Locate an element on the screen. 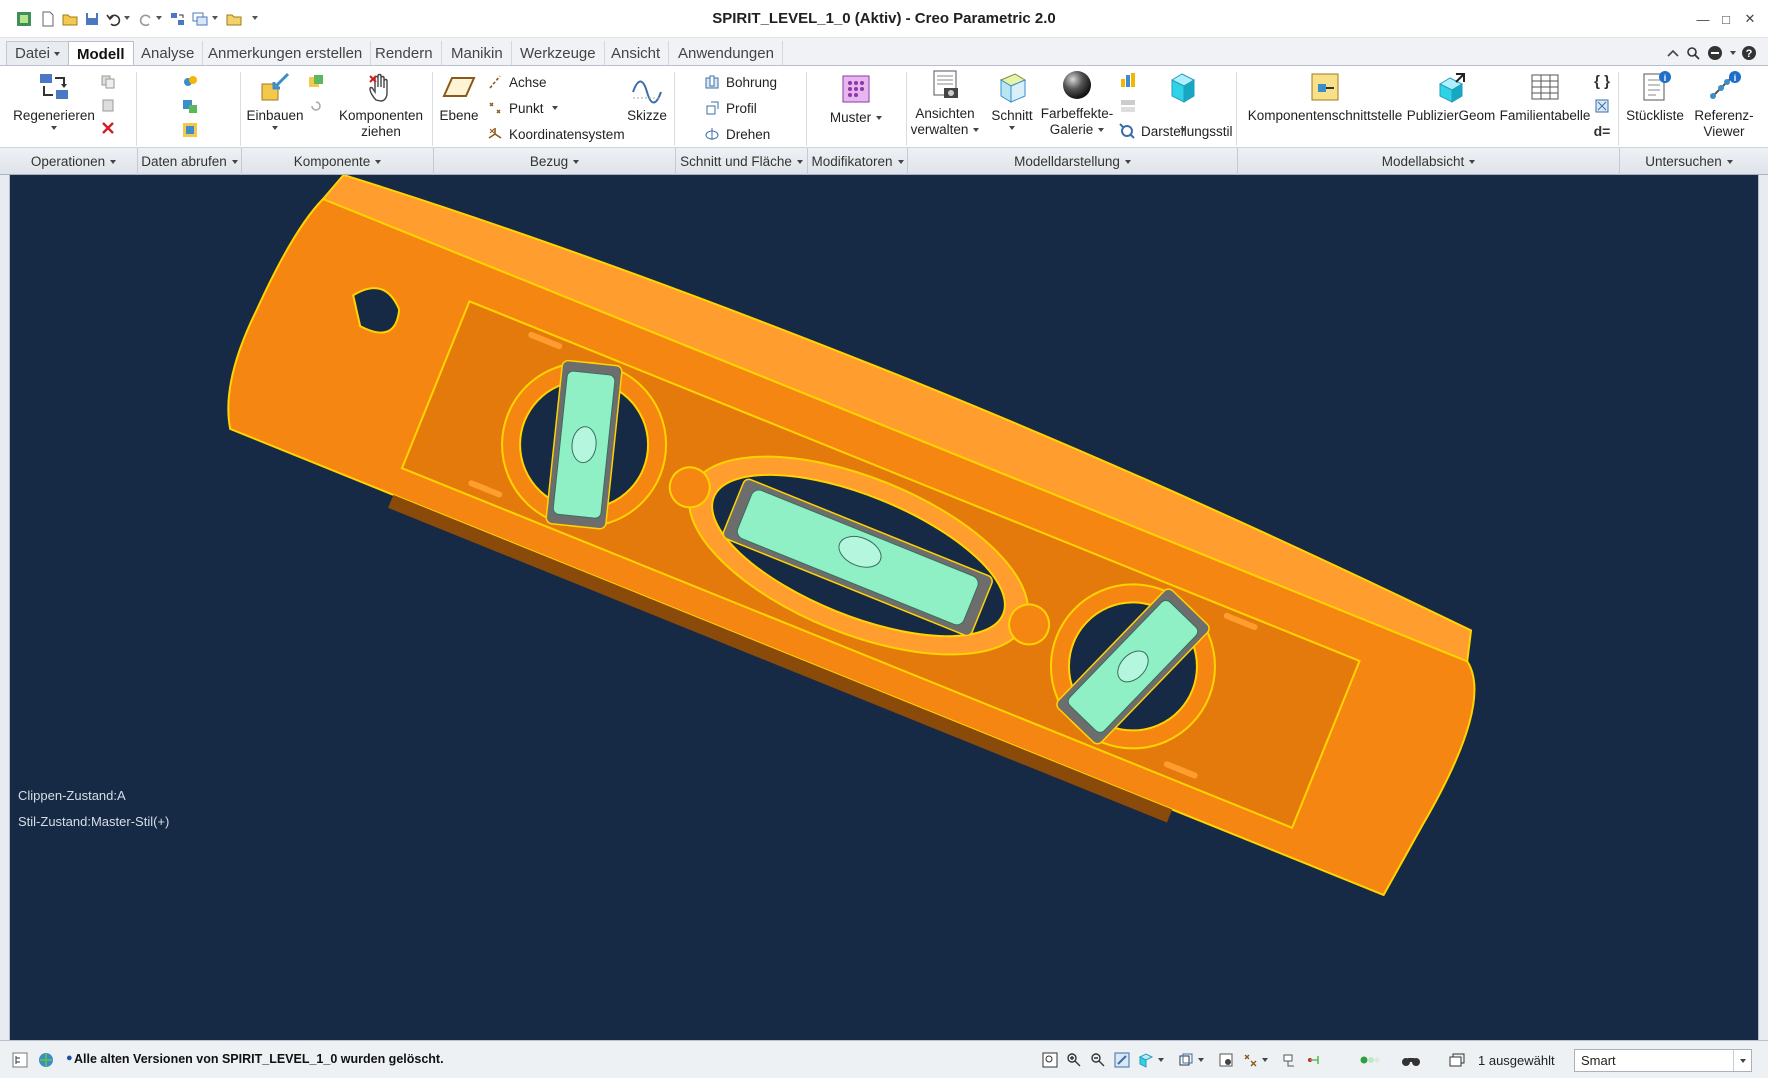  help-icon: ? is located at coordinates (1749, 53).